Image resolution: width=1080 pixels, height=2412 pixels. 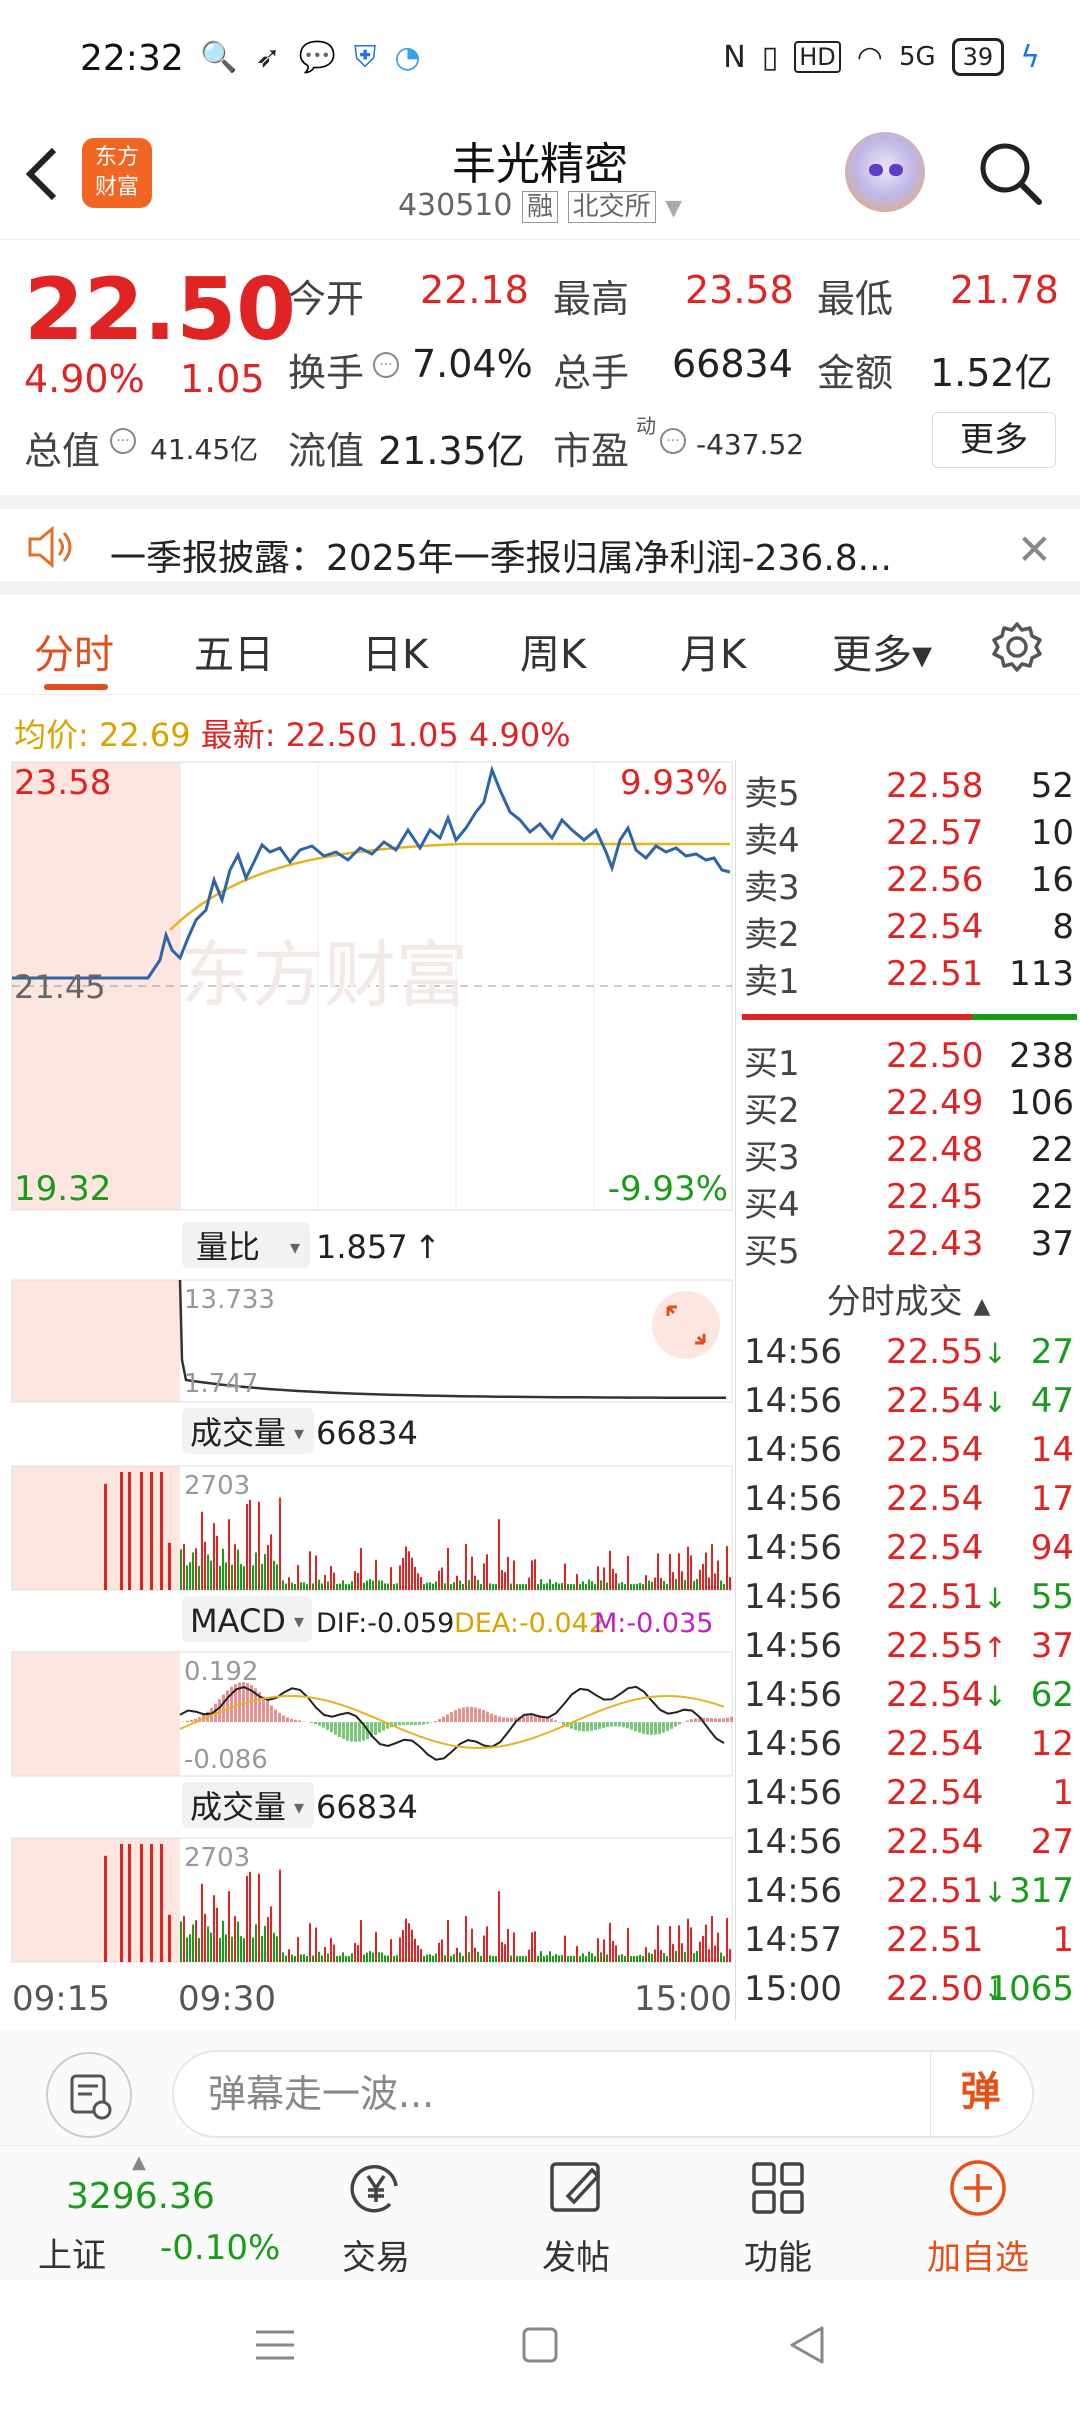 What do you see at coordinates (123, 441) in the screenshot?
I see `market-cap-info-icon: ···` at bounding box center [123, 441].